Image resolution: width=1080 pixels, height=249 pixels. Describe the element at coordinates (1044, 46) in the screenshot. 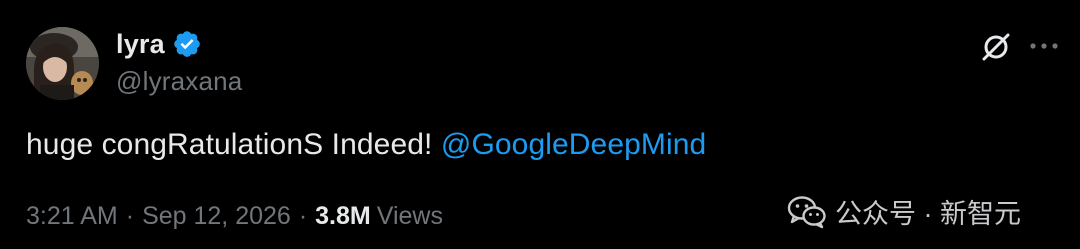

I see `more-options-icon` at that location.